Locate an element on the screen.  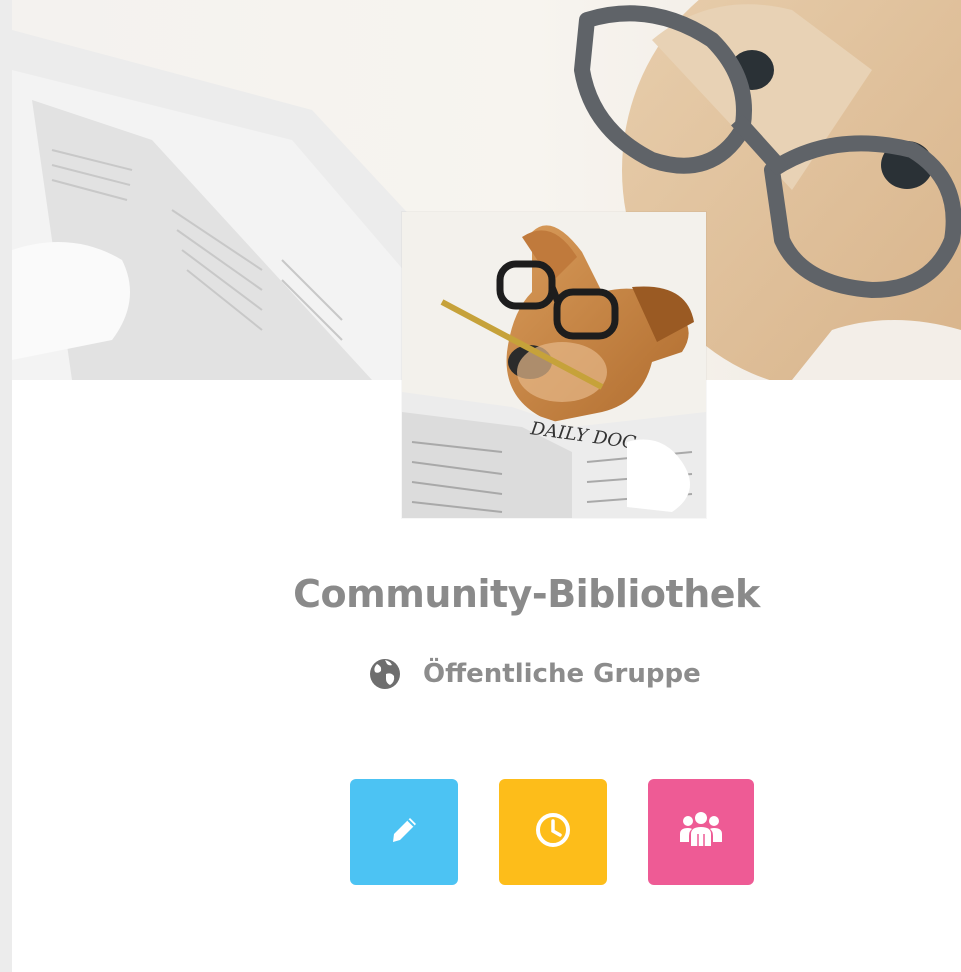
globe-icon is located at coordinates (385, 674).